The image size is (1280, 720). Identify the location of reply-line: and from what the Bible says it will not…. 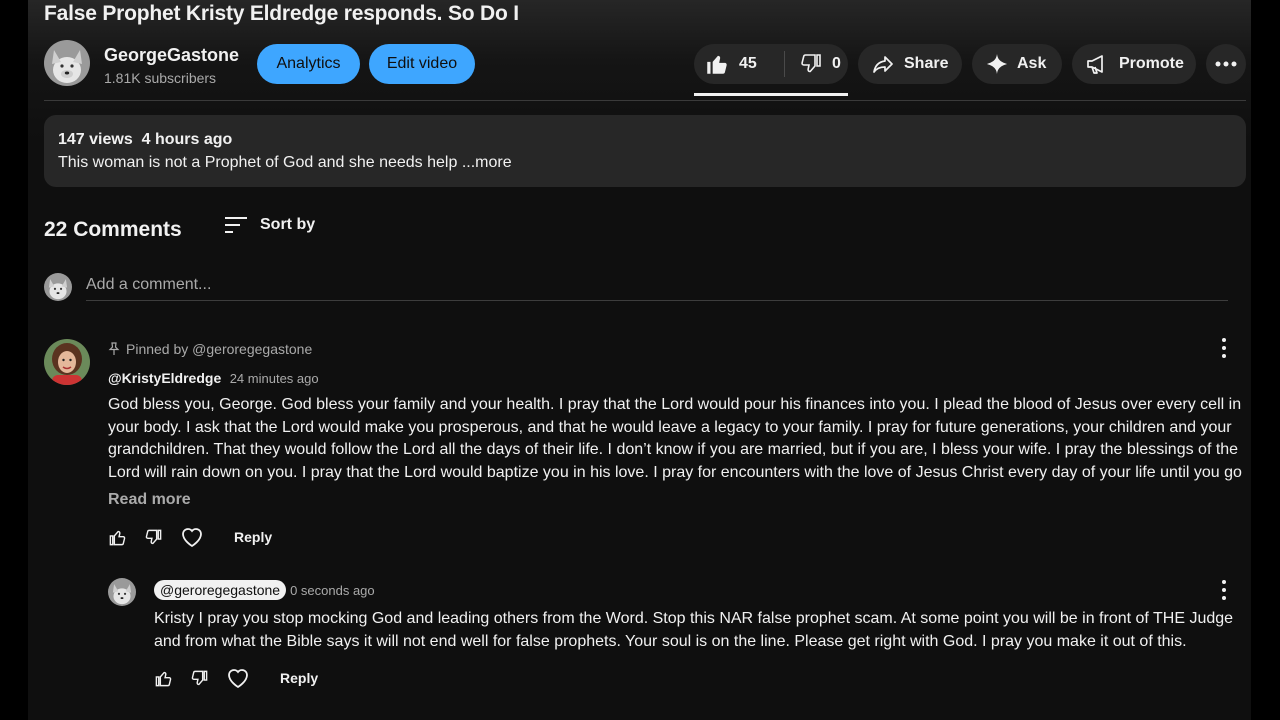
(670, 641).